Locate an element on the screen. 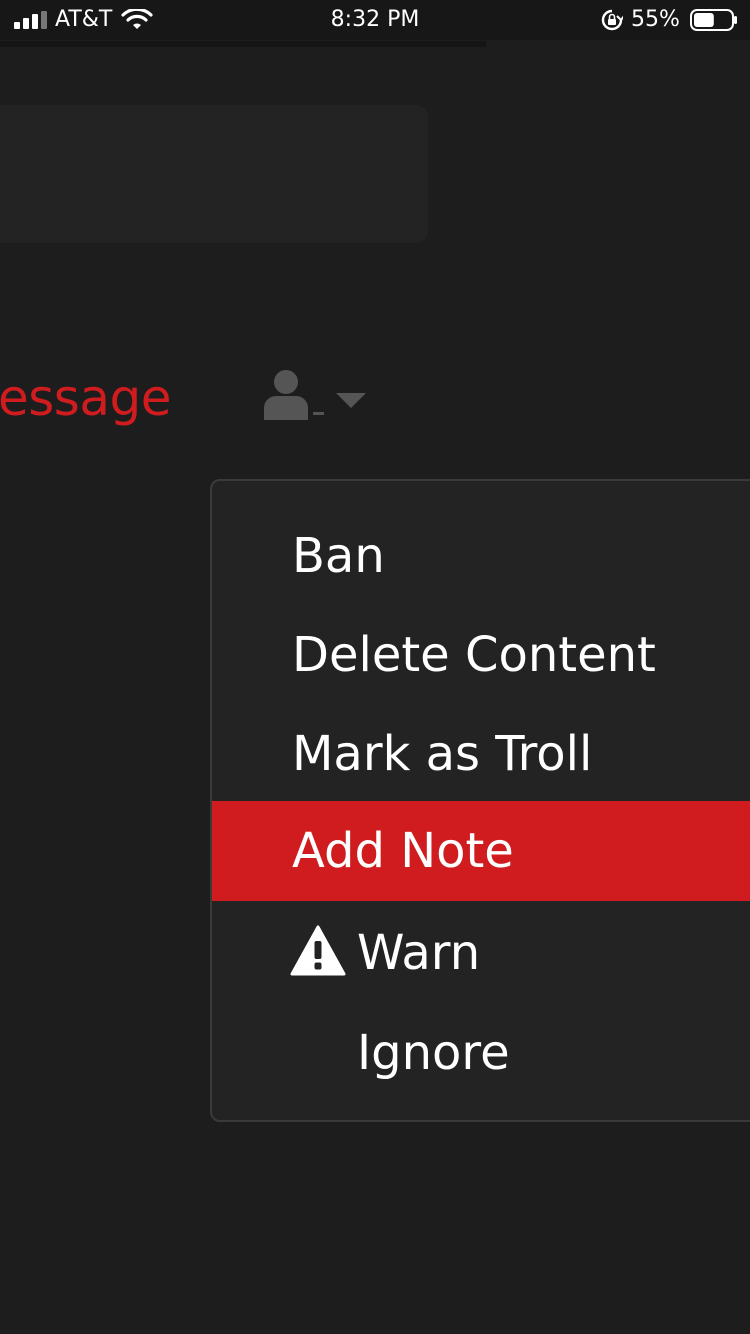  divider is located at coordinates (243, 44).